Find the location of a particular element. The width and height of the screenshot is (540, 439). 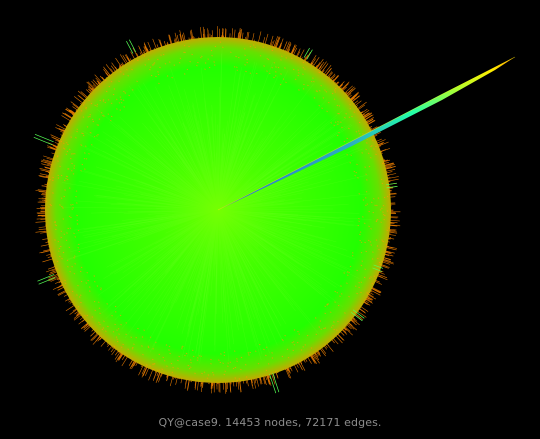

graph-caption: QY@case9. 14453 nodes, 72171 edges. is located at coordinates (270, 422).